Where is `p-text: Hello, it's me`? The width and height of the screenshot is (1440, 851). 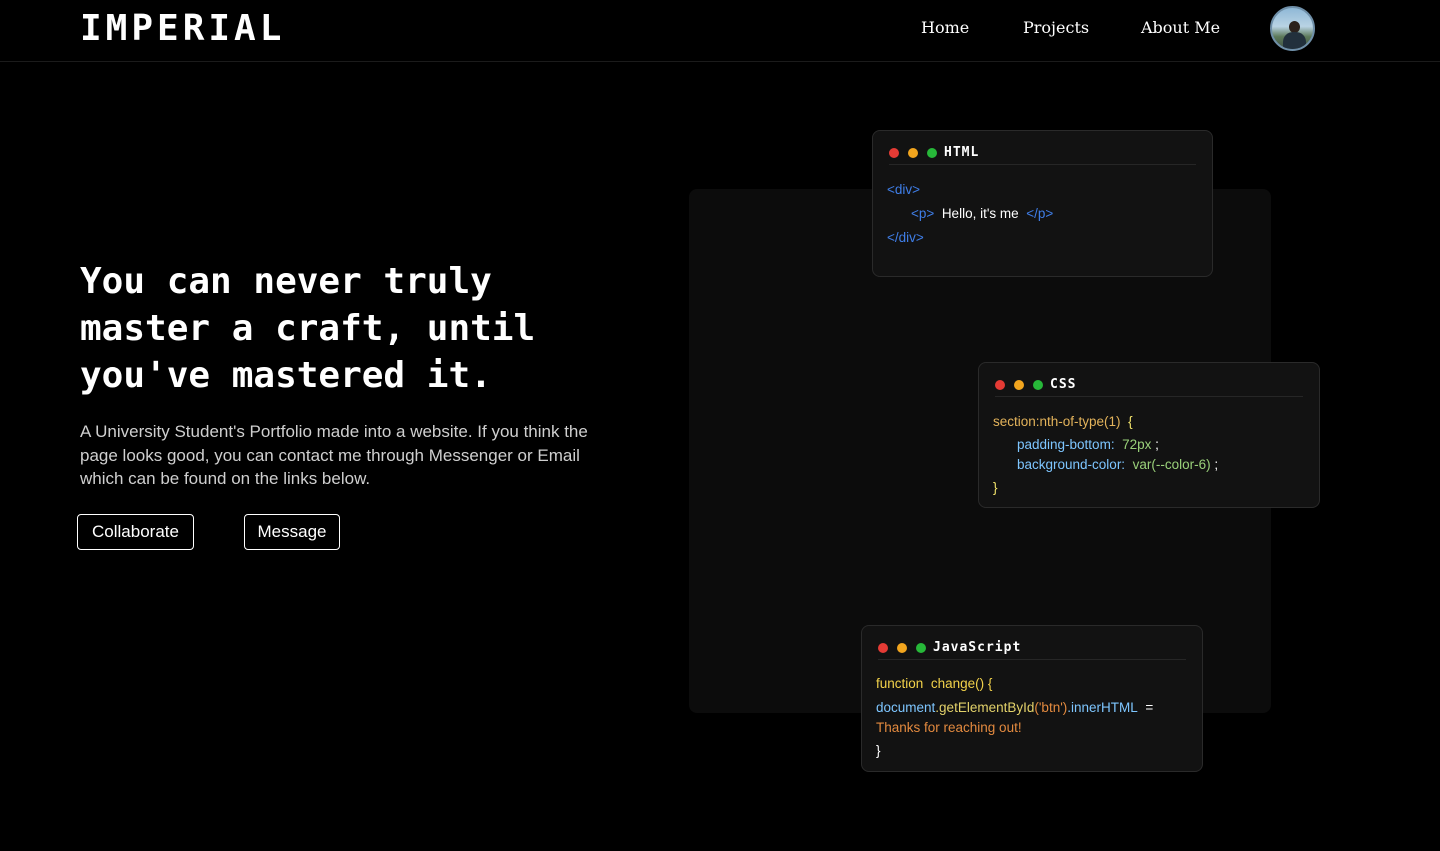
p-text: Hello, it's me is located at coordinates (980, 213).